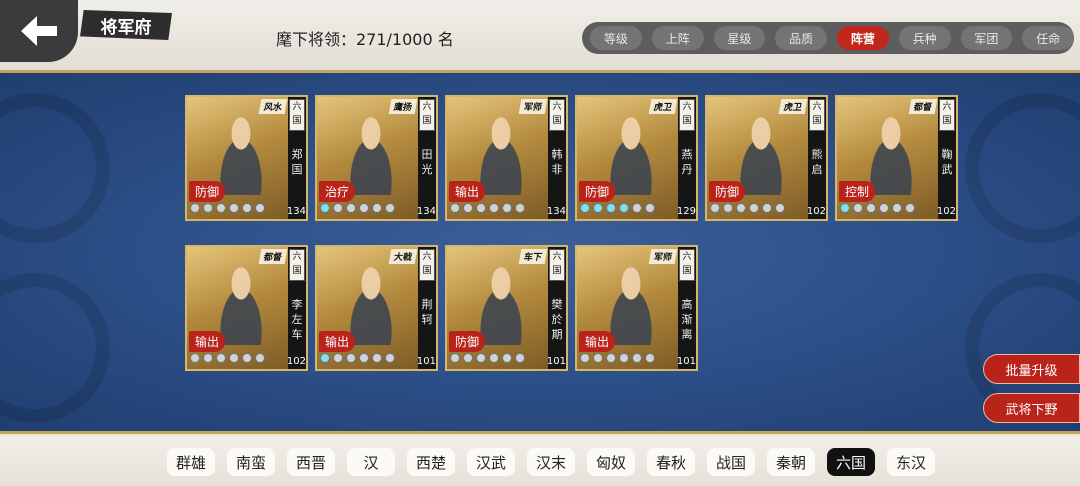  I want to click on faction-tab: 汉末, so click(551, 462).